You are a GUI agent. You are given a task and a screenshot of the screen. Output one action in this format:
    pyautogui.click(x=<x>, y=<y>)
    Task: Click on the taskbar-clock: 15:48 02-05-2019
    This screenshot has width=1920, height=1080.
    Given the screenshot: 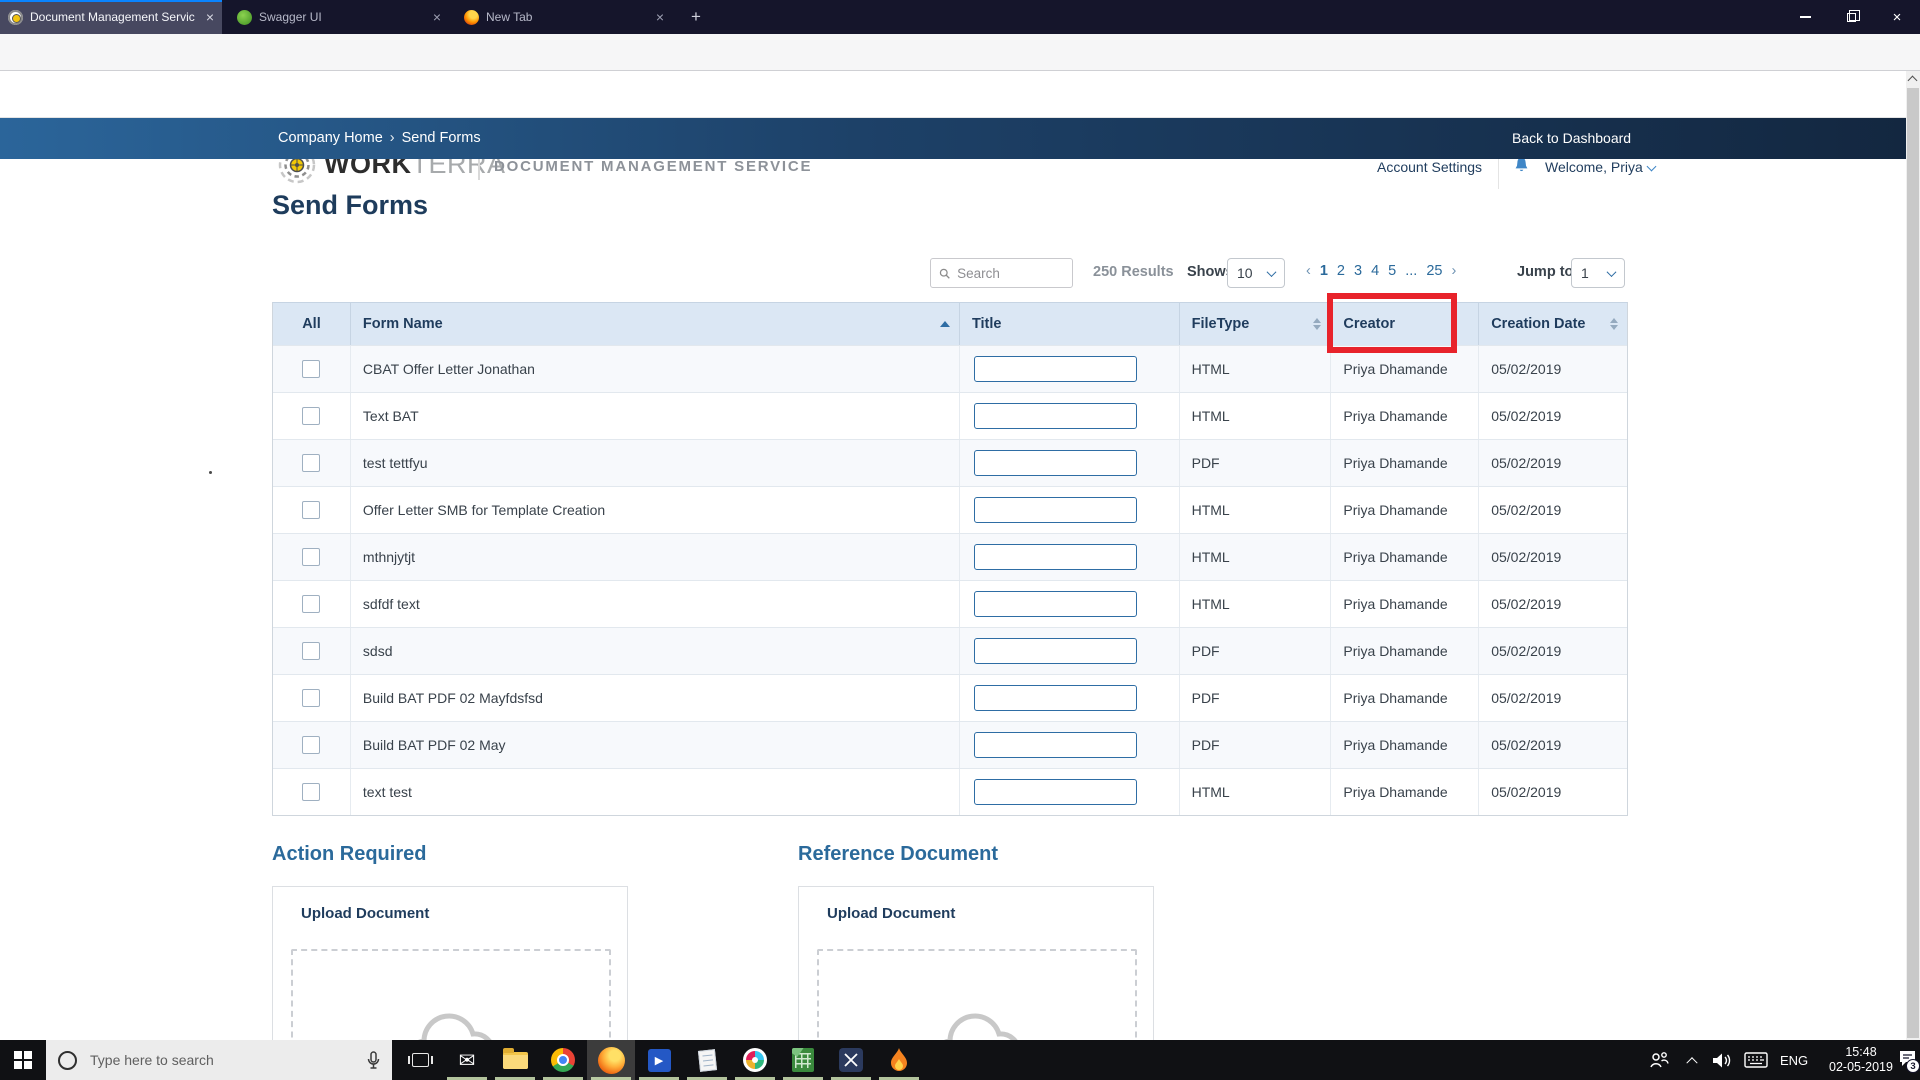 What is the action you would take?
    pyautogui.click(x=1861, y=1060)
    